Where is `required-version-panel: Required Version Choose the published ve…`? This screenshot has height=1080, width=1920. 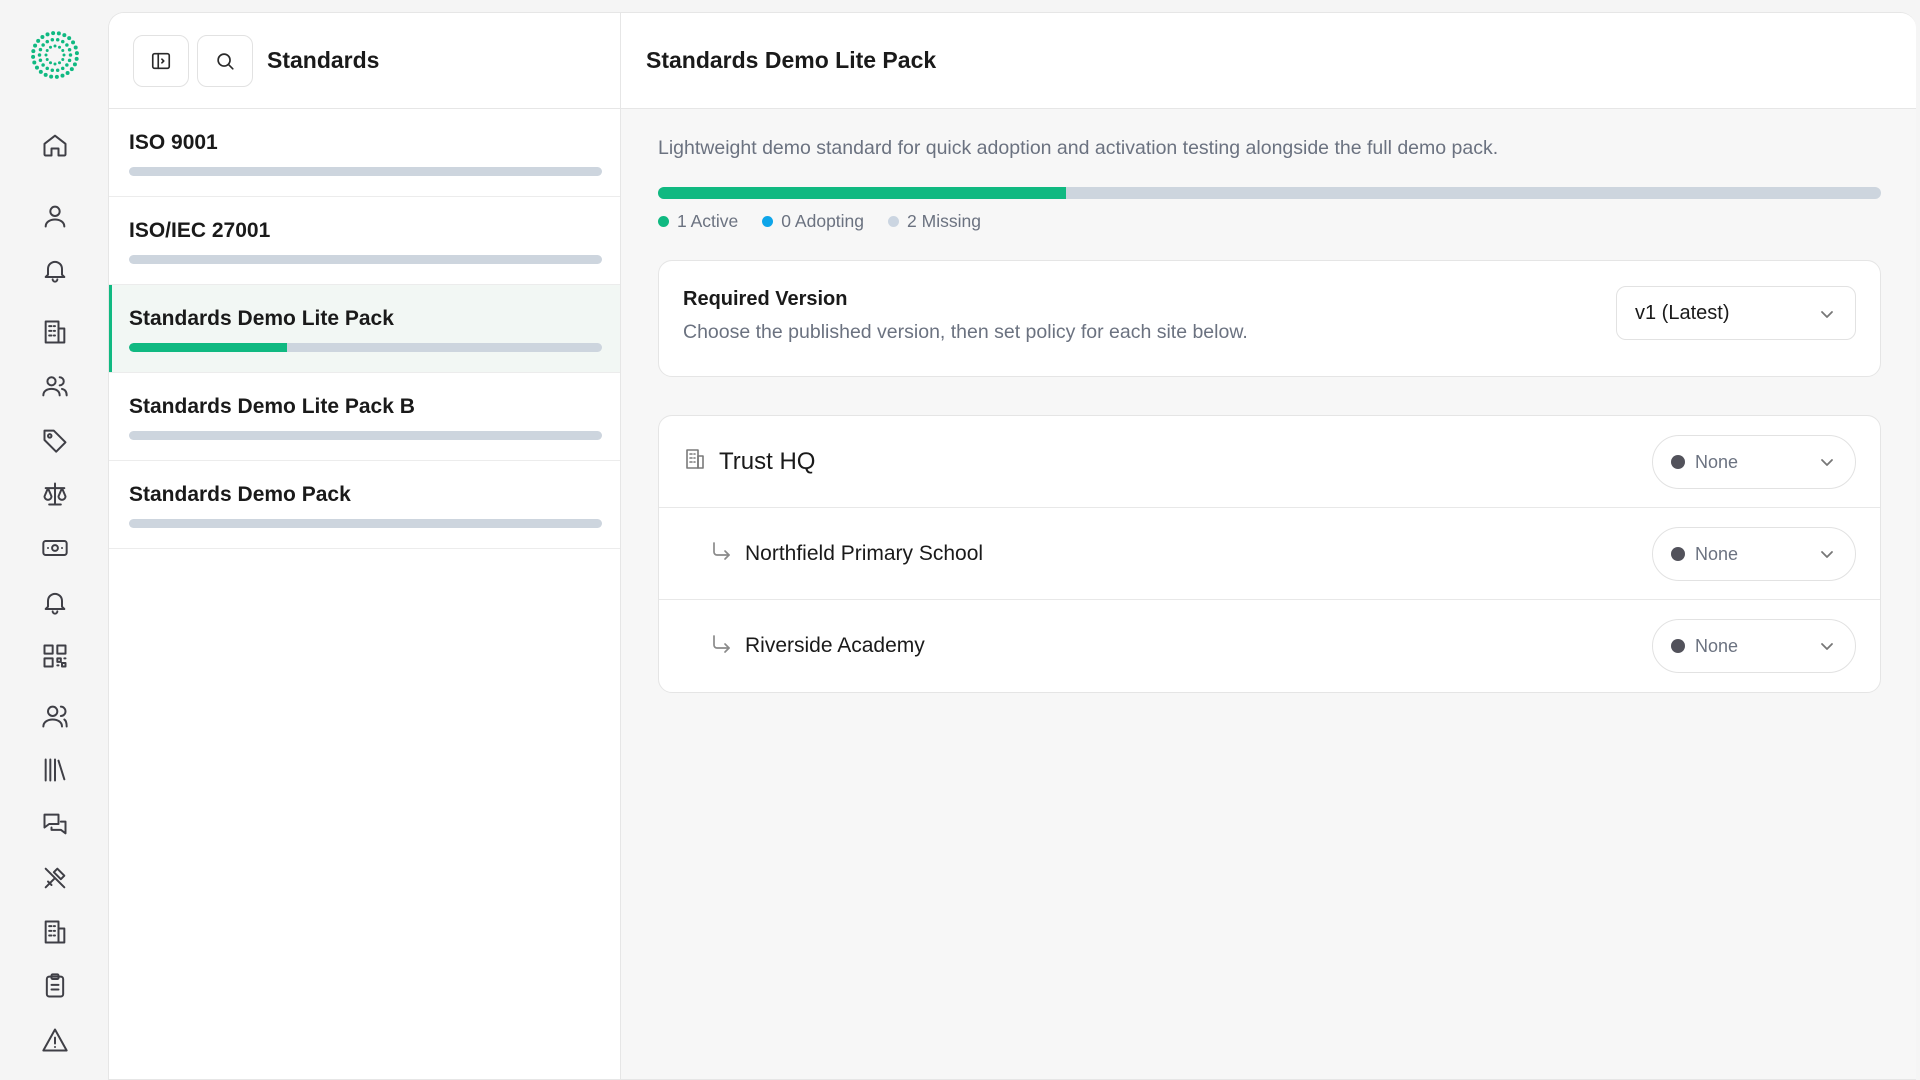 required-version-panel: Required Version Choose the published ve… is located at coordinates (1269, 318).